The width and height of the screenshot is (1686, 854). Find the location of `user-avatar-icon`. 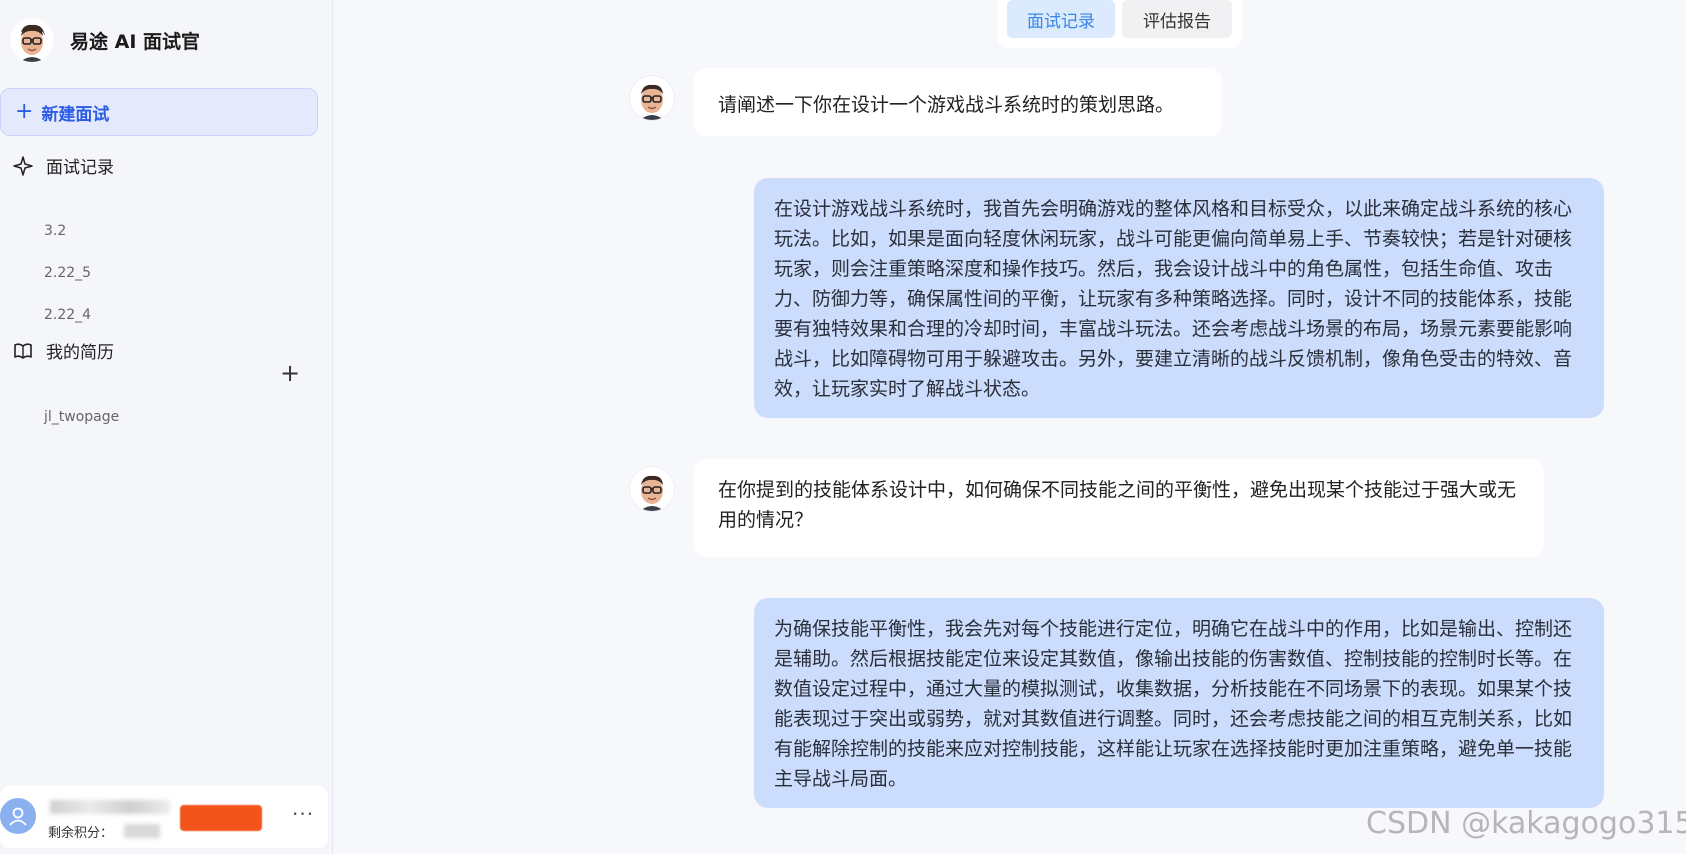

user-avatar-icon is located at coordinates (18, 816).